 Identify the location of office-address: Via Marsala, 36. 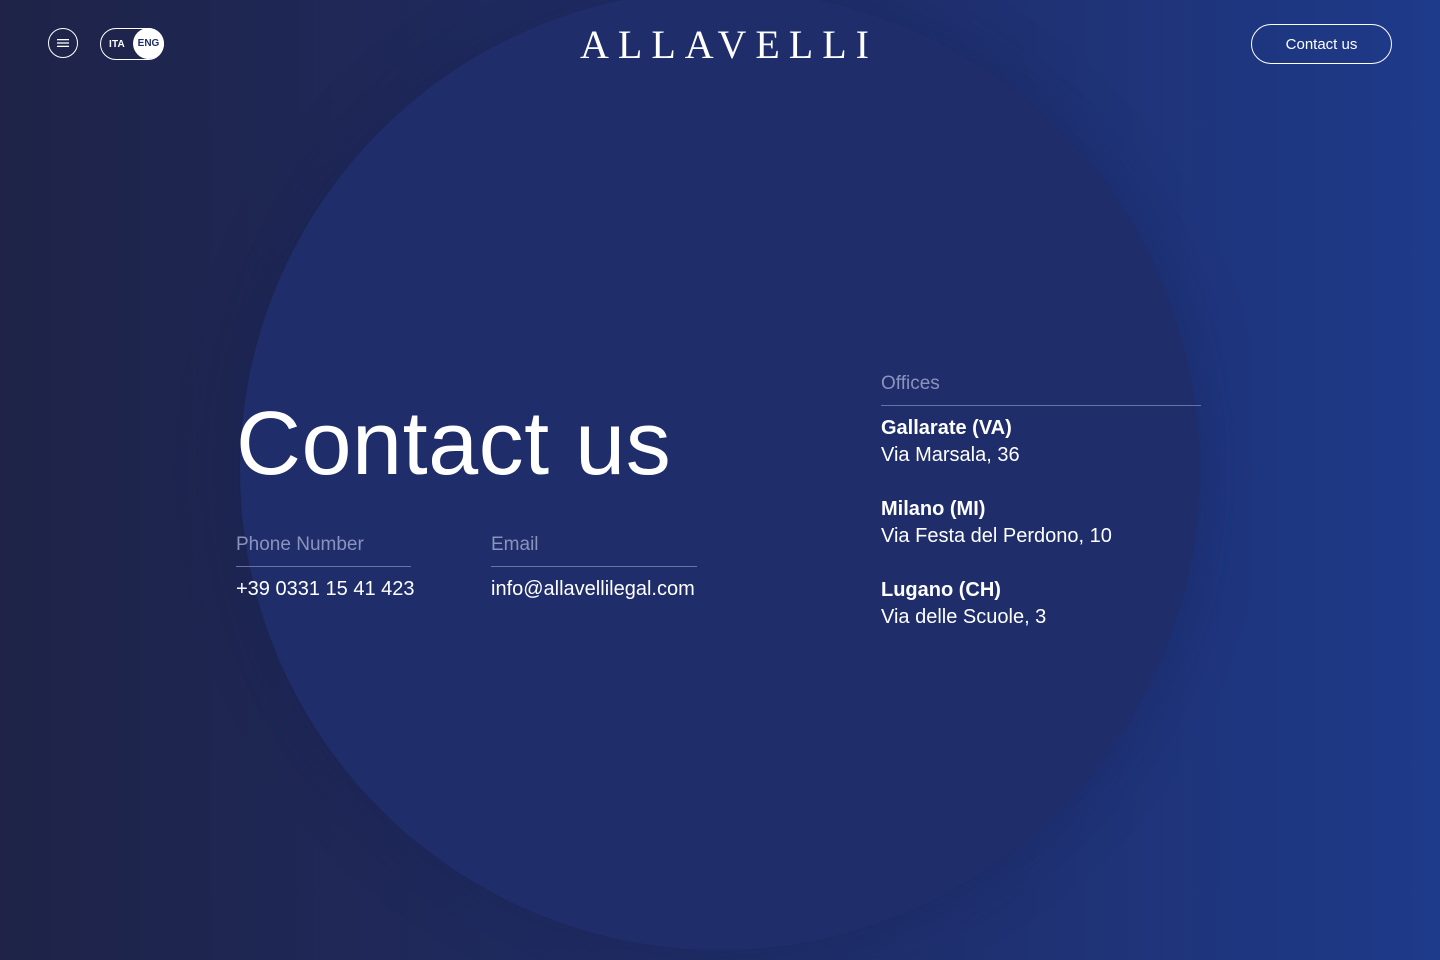
(950, 455).